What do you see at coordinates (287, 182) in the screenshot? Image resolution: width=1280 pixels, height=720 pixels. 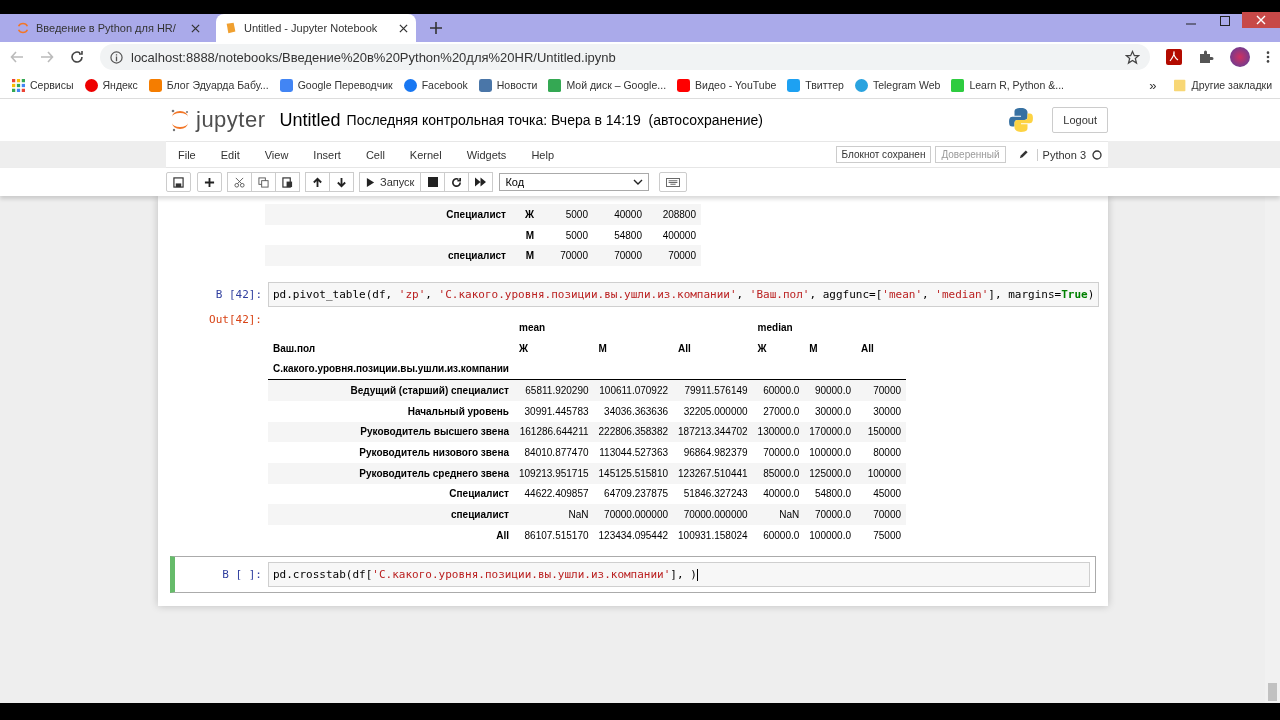 I see `paste-button` at bounding box center [287, 182].